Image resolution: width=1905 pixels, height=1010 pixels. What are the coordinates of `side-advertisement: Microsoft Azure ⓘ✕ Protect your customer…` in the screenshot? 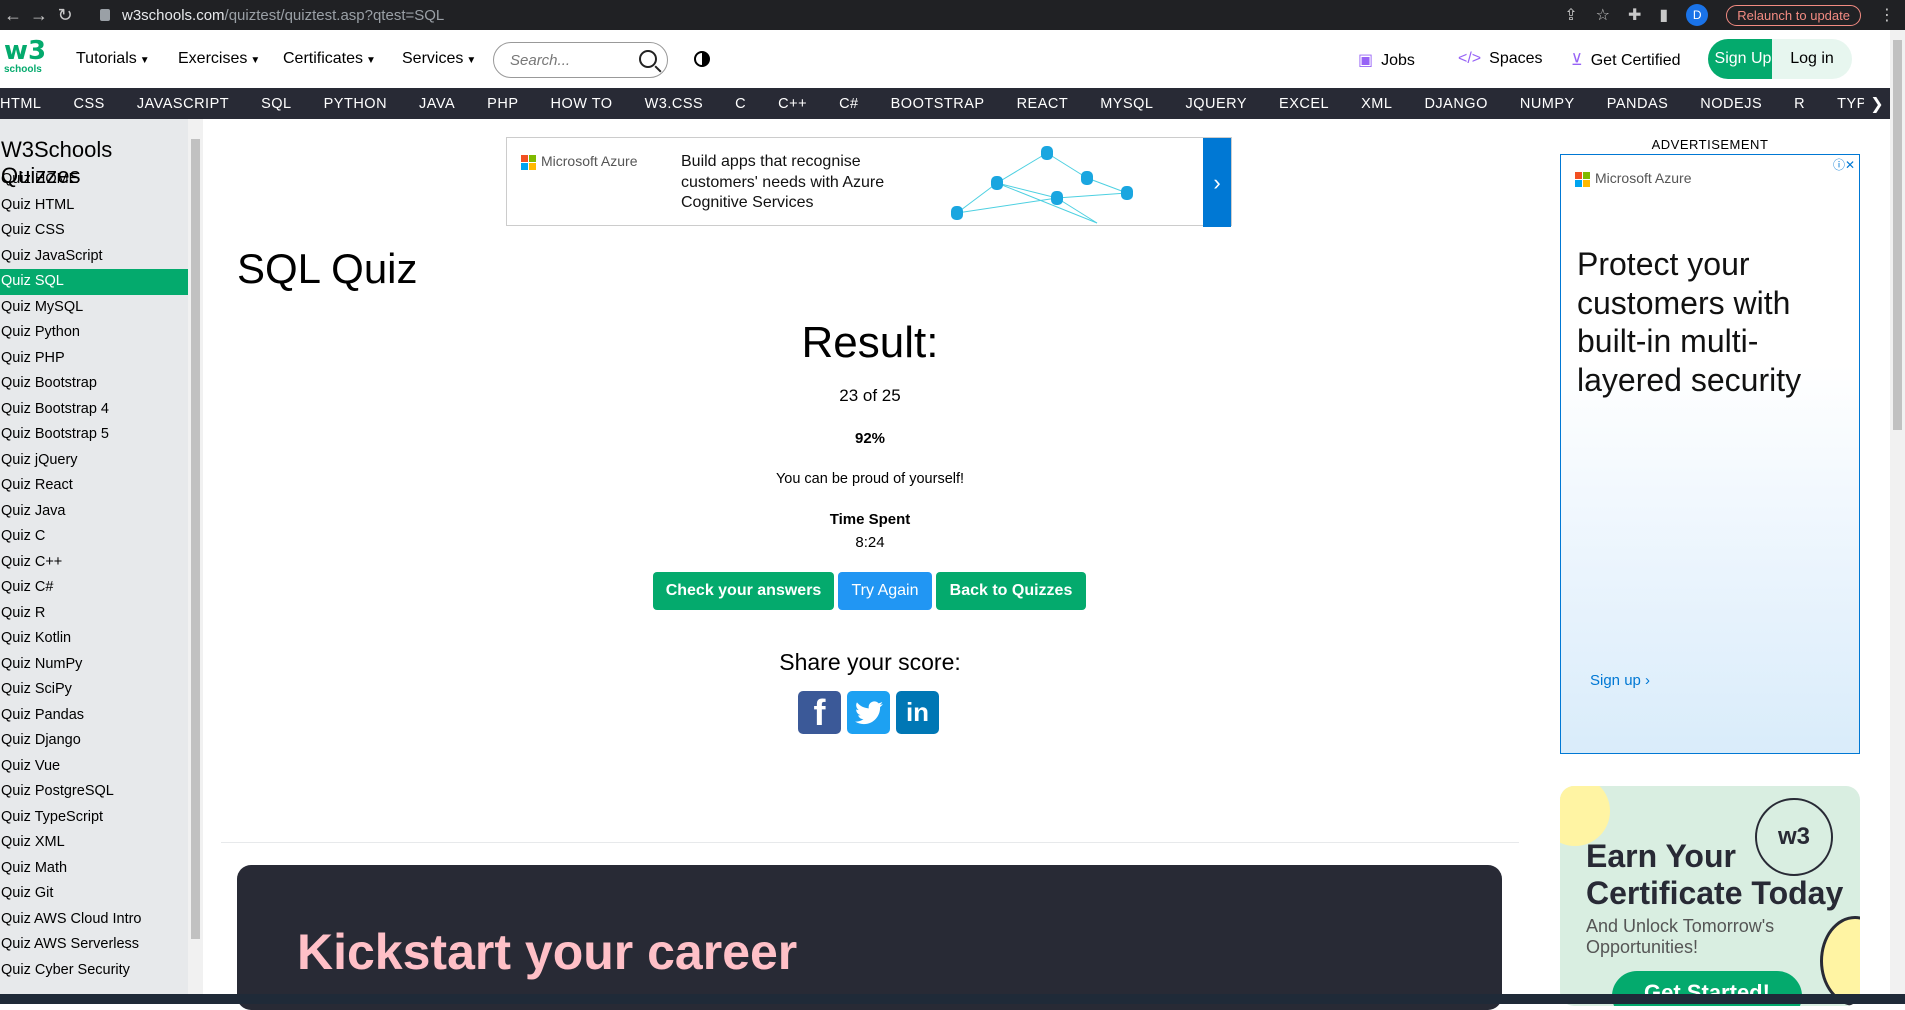 It's located at (1710, 454).